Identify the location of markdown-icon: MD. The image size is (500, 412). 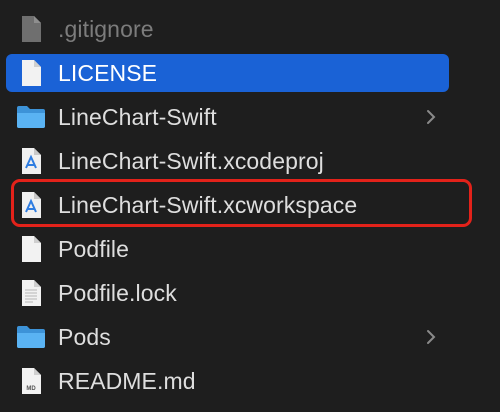
(31, 381).